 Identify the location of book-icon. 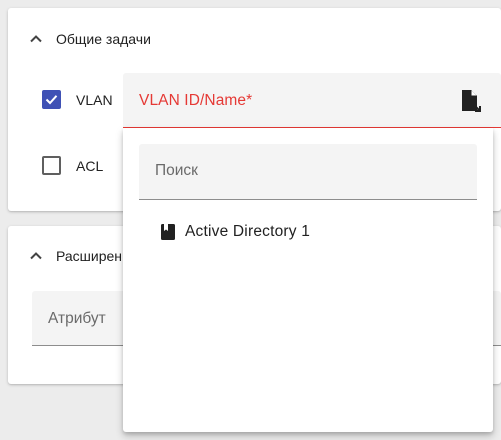
(168, 232).